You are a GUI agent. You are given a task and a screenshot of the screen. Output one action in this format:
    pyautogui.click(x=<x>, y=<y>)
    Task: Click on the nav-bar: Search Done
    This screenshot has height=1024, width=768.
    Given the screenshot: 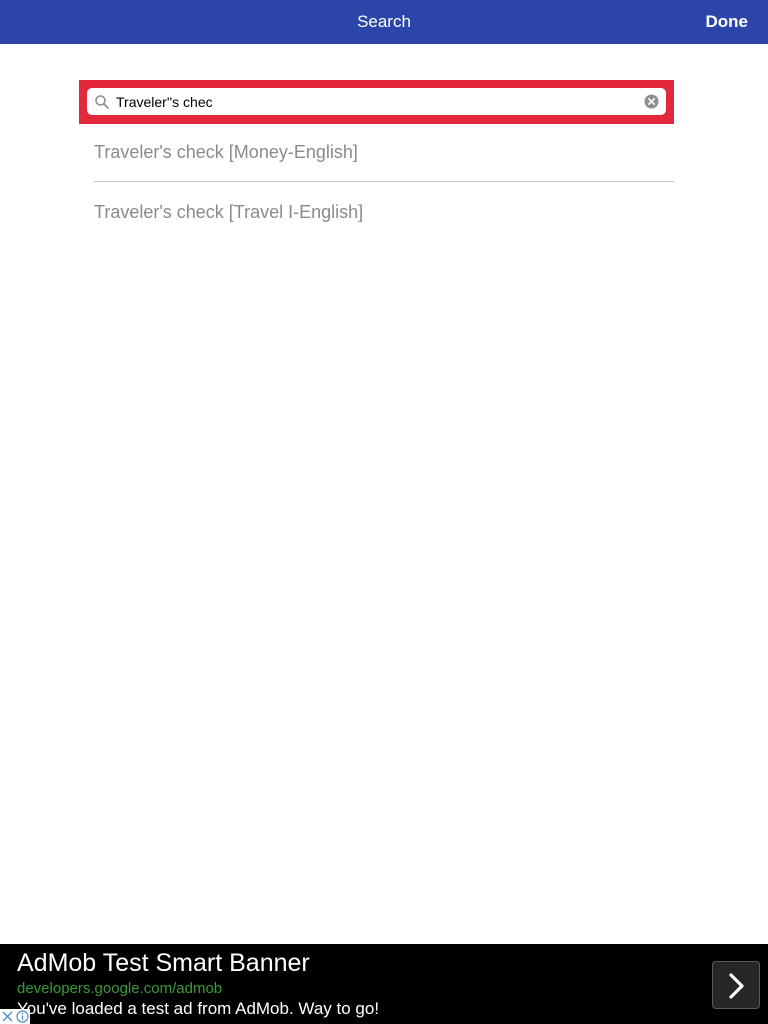 What is the action you would take?
    pyautogui.click(x=384, y=22)
    